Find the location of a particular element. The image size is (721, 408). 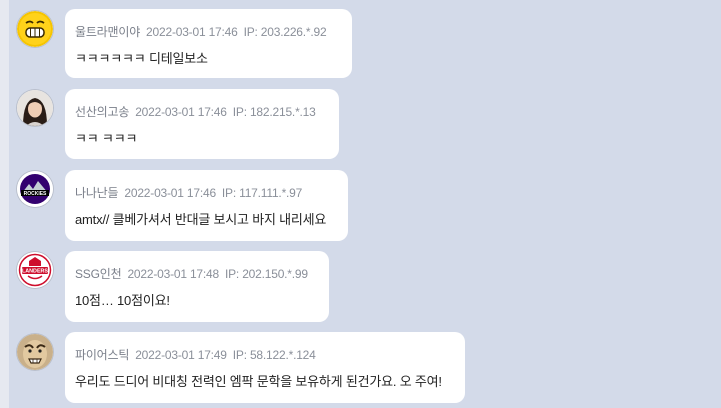

cartoon-face-icon is located at coordinates (35, 352).